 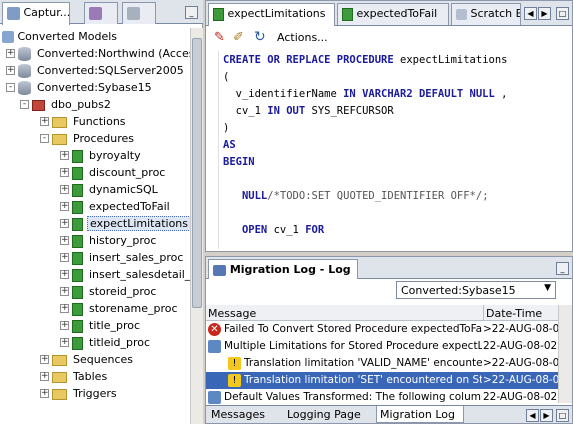 I want to click on tab-expectedToFail: expectedToFail, so click(x=393, y=14).